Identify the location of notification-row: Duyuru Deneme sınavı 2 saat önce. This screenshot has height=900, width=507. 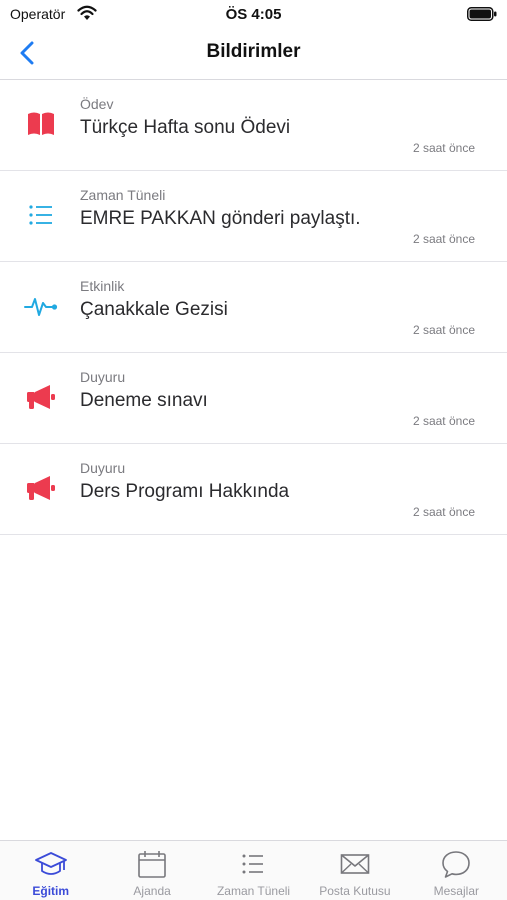
(253, 398).